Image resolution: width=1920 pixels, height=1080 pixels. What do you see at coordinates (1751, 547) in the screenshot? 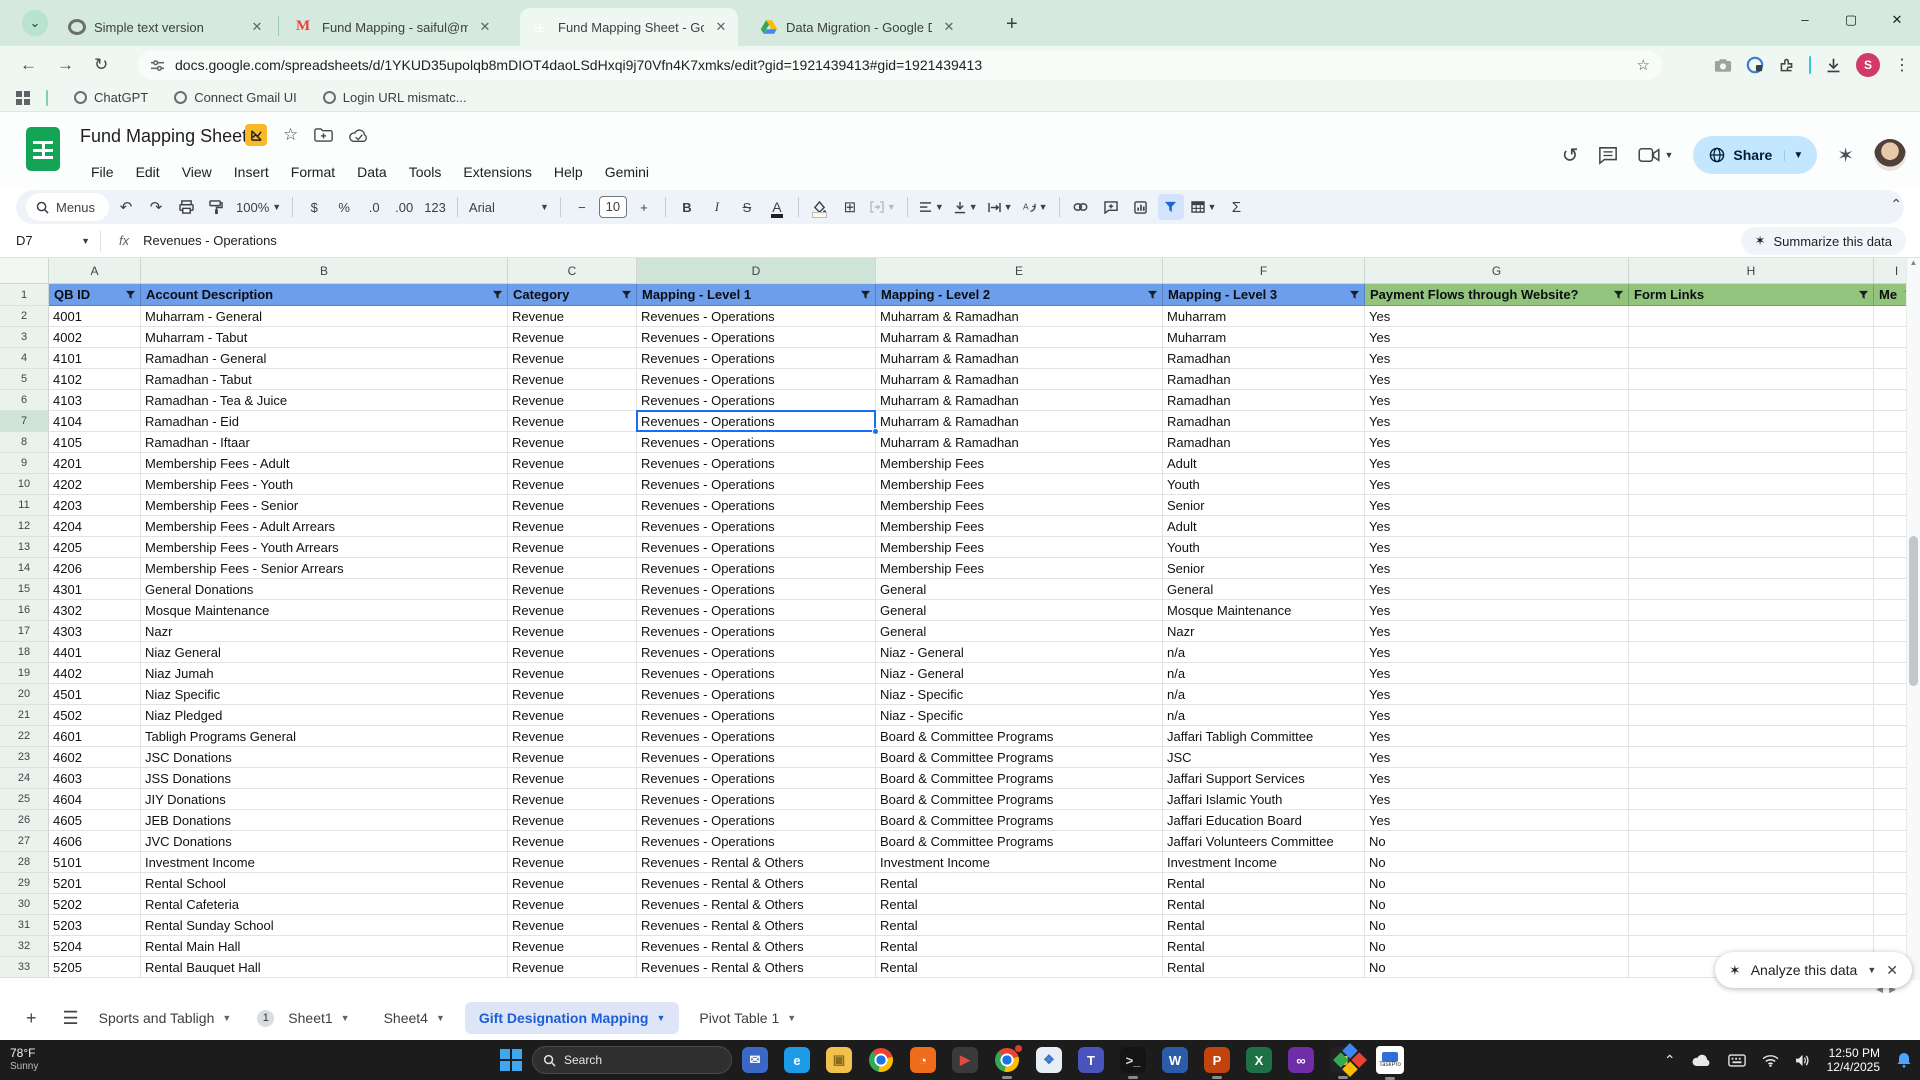
I see `cell-H13` at bounding box center [1751, 547].